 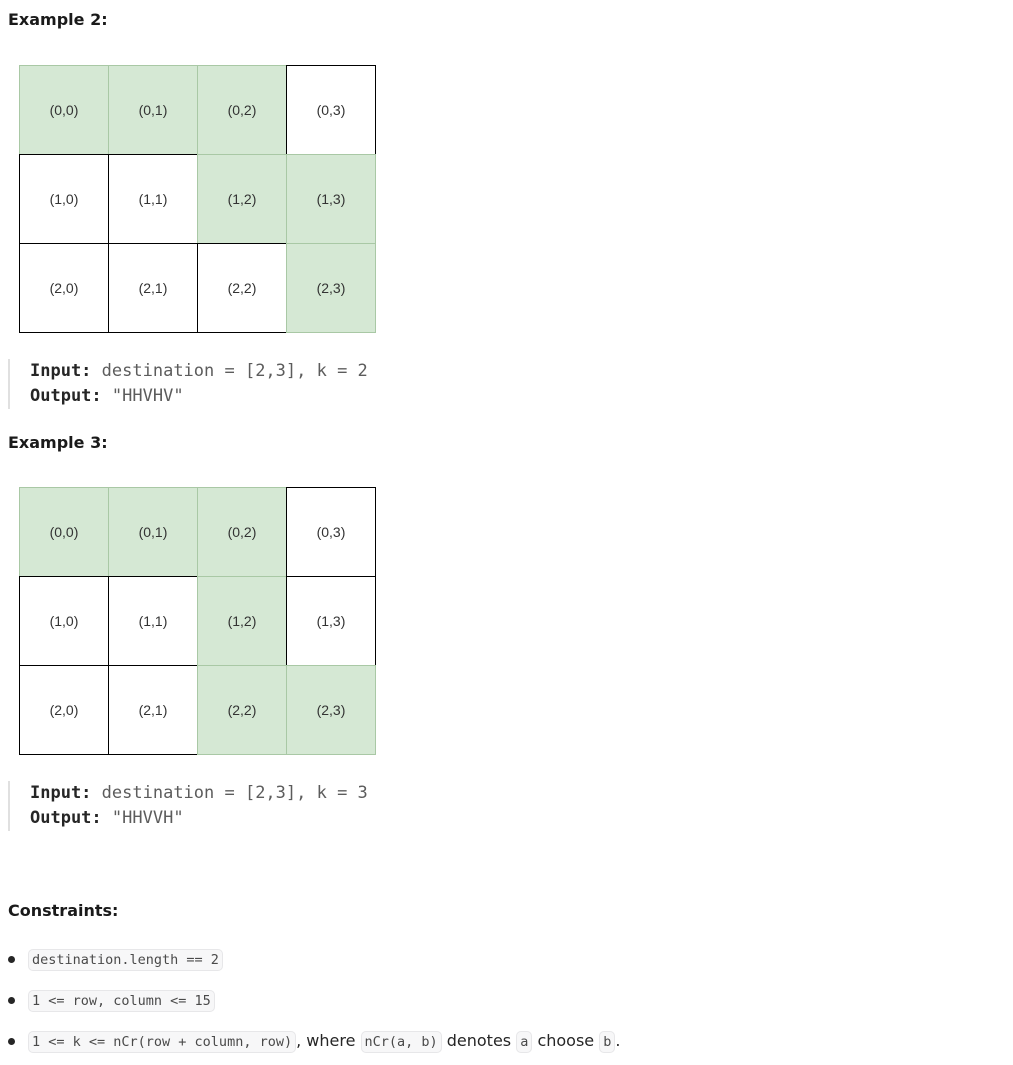 I want to click on constraint-text: ., so click(x=618, y=1040).